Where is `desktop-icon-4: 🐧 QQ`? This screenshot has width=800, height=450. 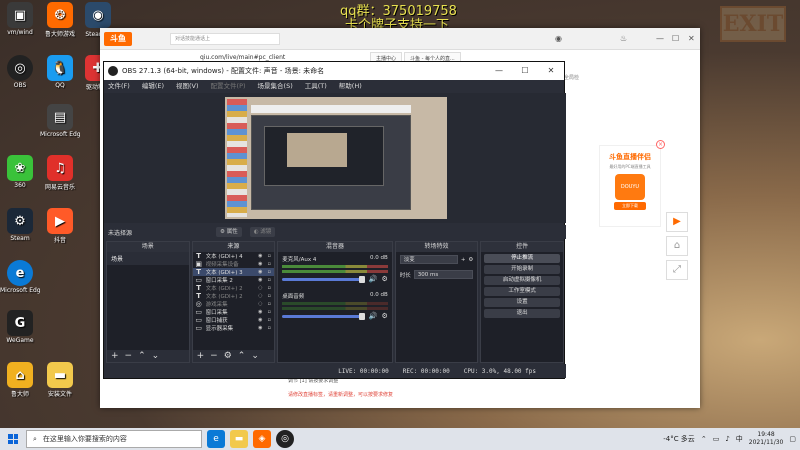
desktop-icon-4: 🐧 QQ is located at coordinates (60, 72).